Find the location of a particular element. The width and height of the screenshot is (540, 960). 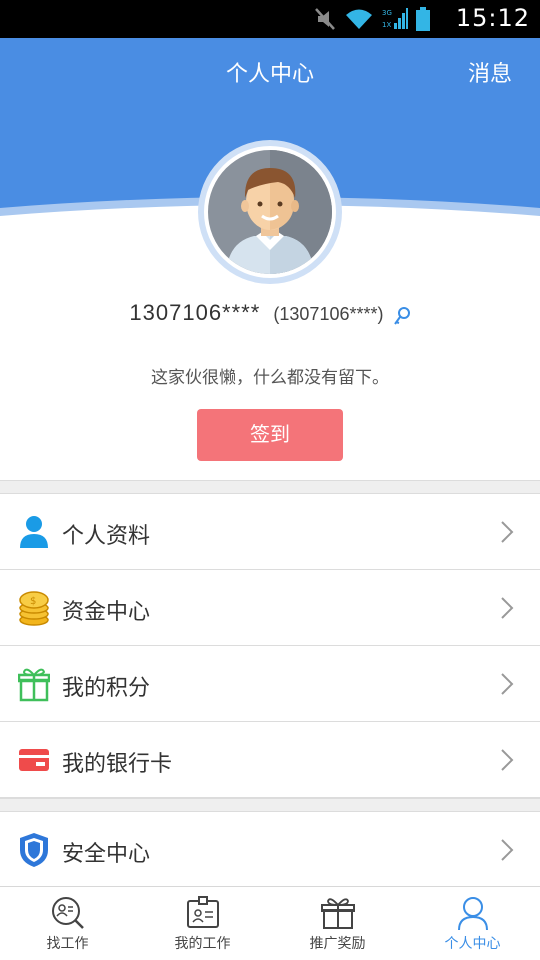

menu-item-funds: $ 资金中心 is located at coordinates (270, 608).